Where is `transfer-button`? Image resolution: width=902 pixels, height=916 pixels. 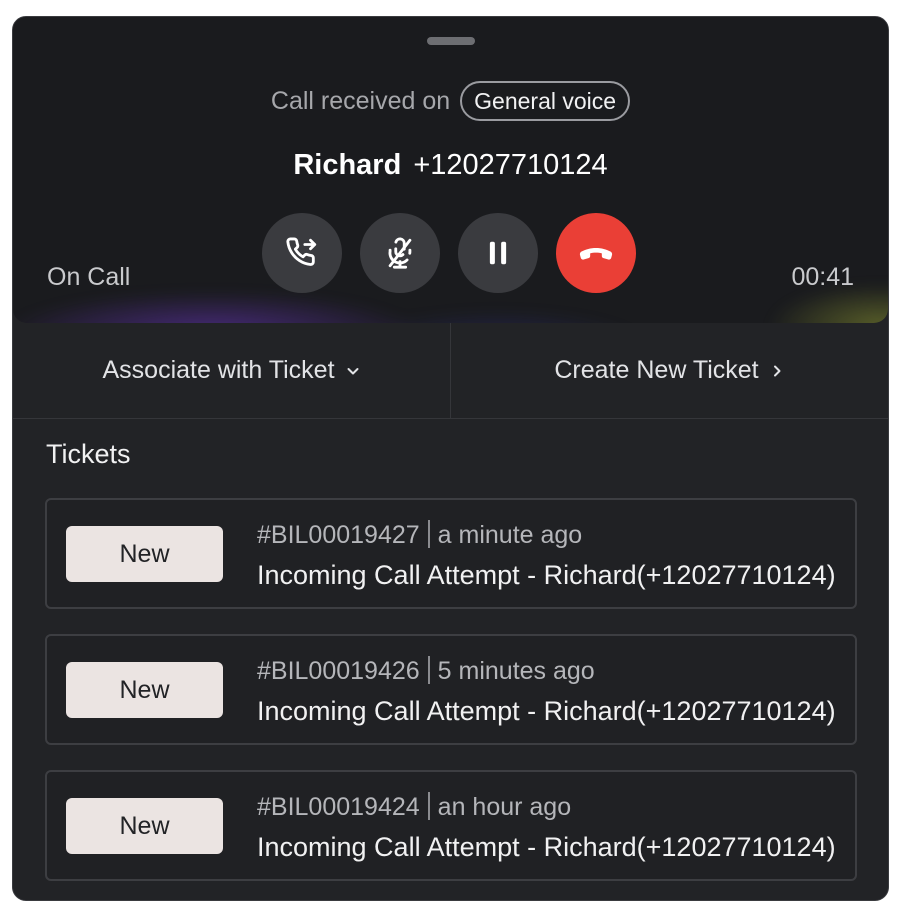 transfer-button is located at coordinates (302, 253).